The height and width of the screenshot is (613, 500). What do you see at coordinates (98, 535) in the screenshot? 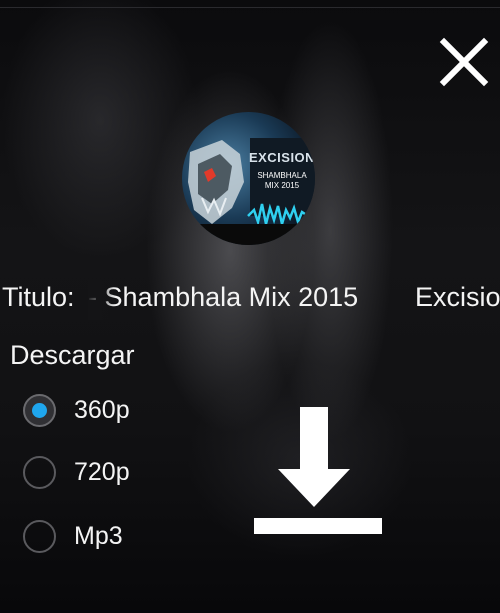
I see `option-label-mp3: Mp3` at bounding box center [98, 535].